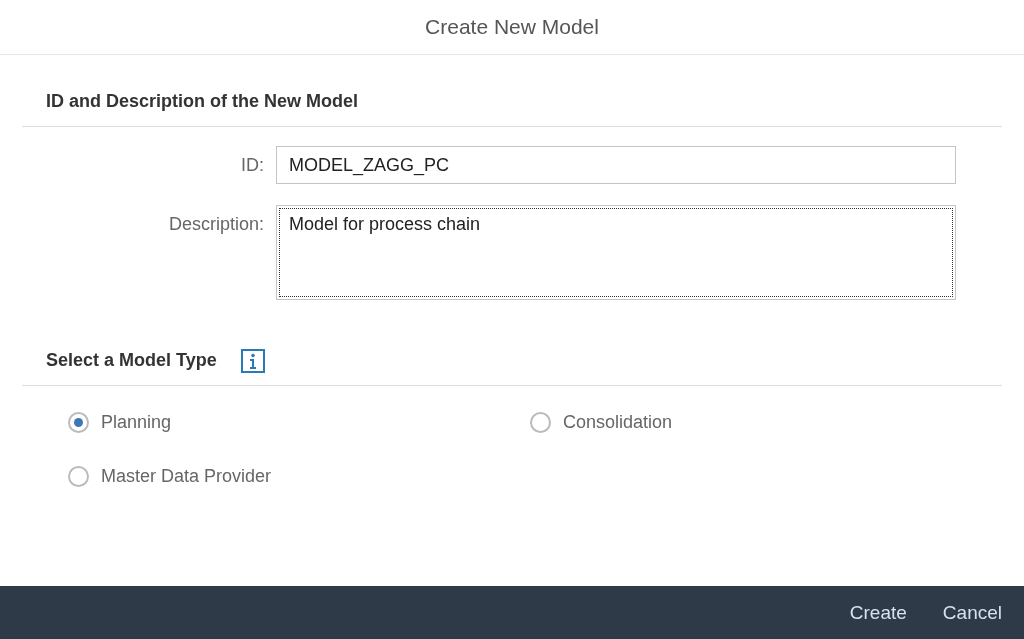 This screenshot has width=1024, height=639. What do you see at coordinates (131, 360) in the screenshot?
I see `section-title: Select a Model Type` at bounding box center [131, 360].